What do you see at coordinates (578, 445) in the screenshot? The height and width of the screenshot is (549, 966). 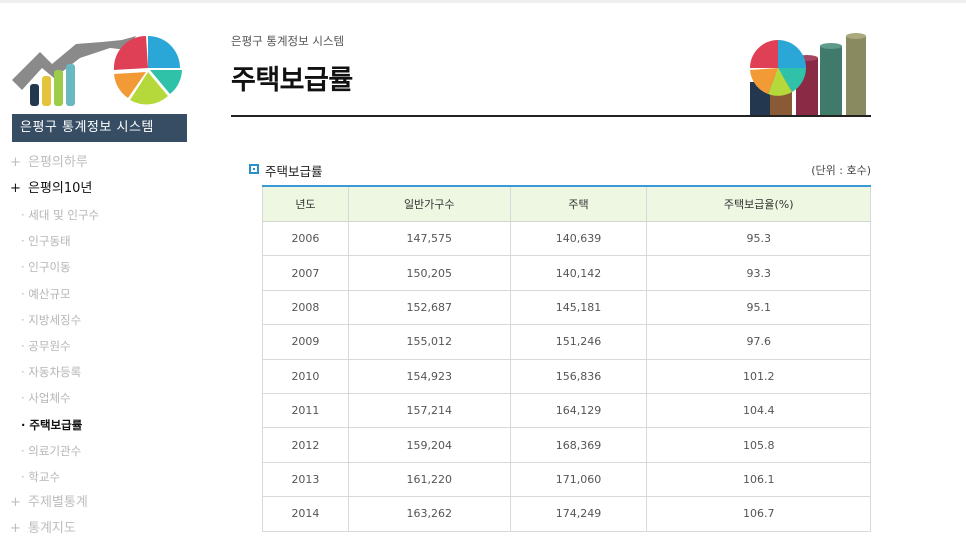 I see `table-cell: 168,369` at bounding box center [578, 445].